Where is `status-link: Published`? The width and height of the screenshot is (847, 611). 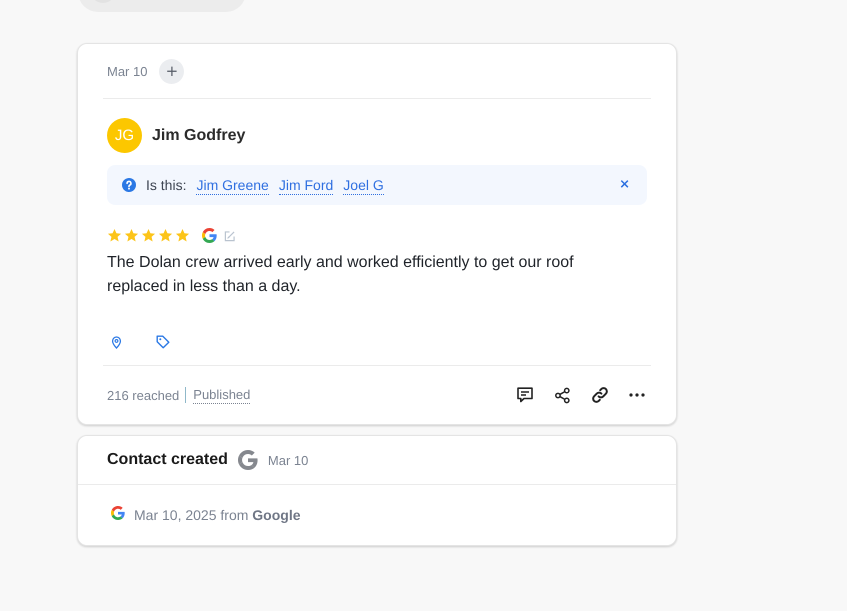
status-link: Published is located at coordinates (221, 395).